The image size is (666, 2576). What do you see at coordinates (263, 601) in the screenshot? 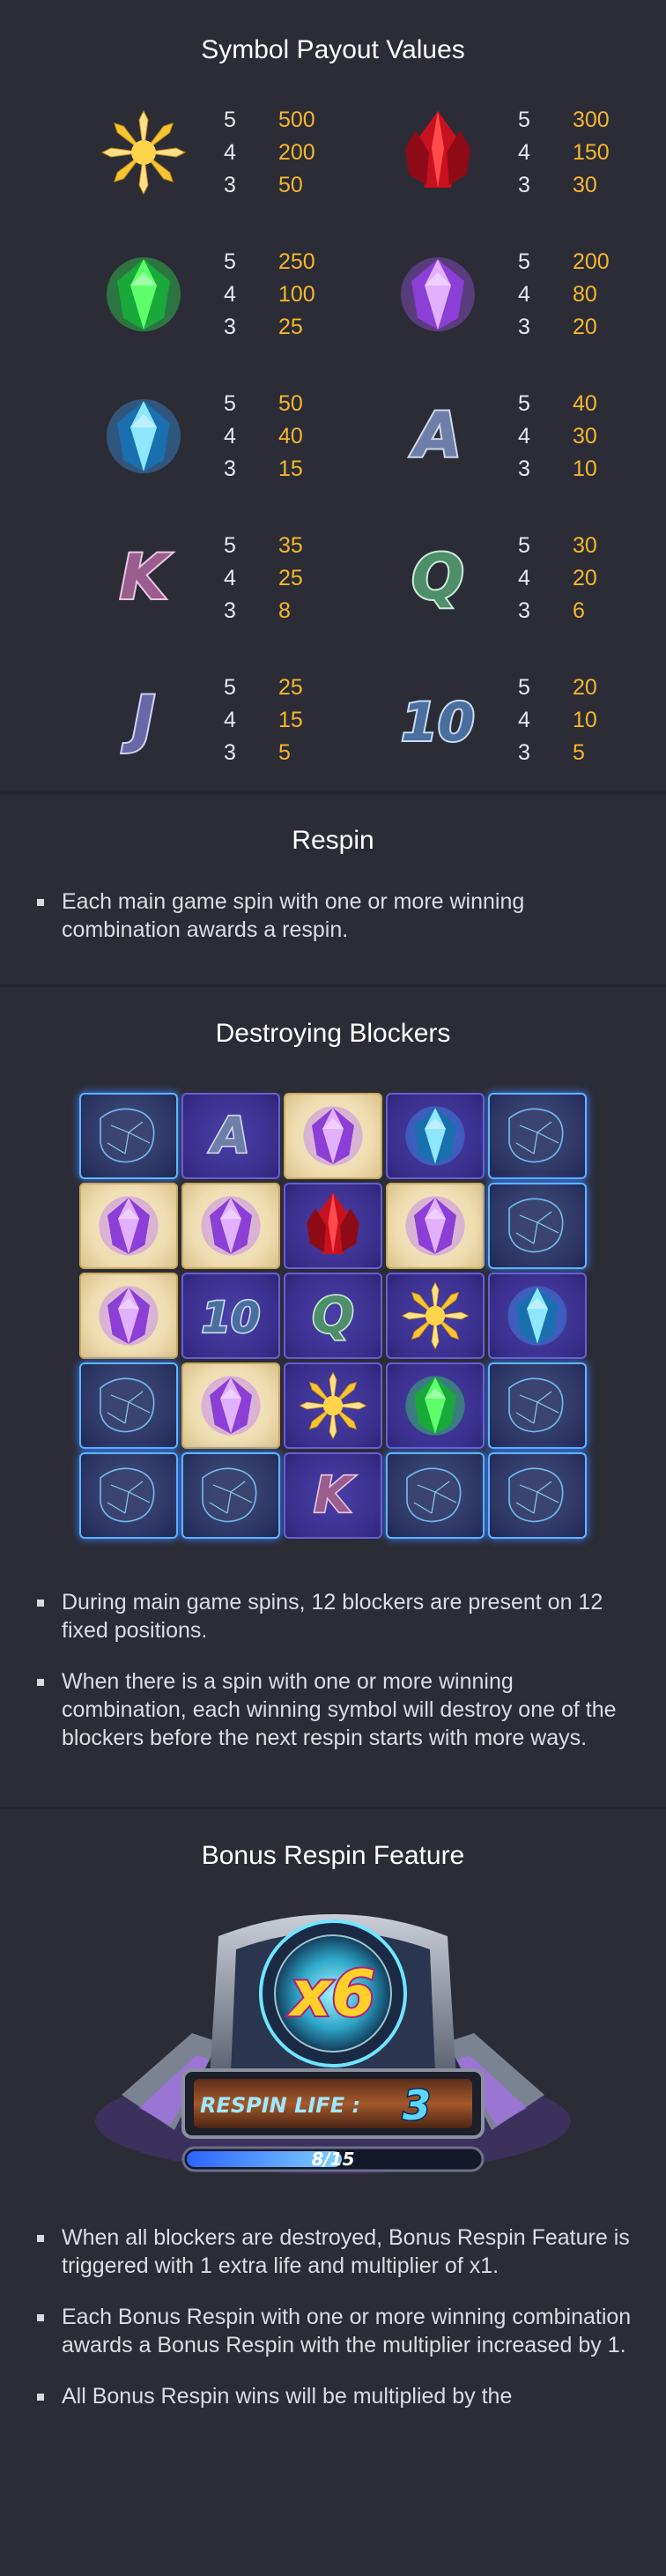
I see `payout-table: 5 35 4 25 3 8` at bounding box center [263, 601].